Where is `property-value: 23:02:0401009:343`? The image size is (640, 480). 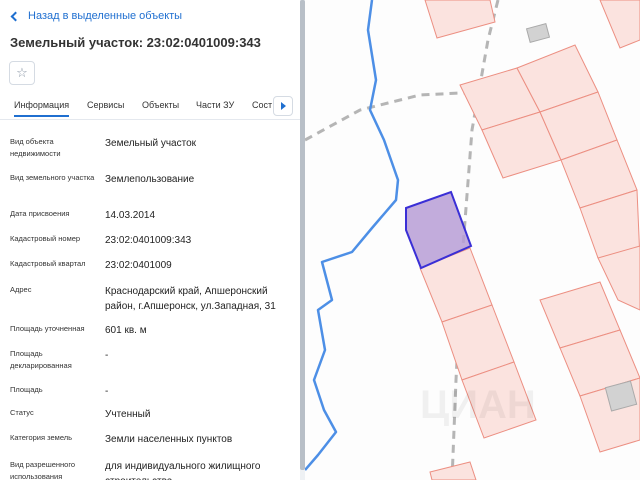 property-value: 23:02:0401009:343 is located at coordinates (148, 240).